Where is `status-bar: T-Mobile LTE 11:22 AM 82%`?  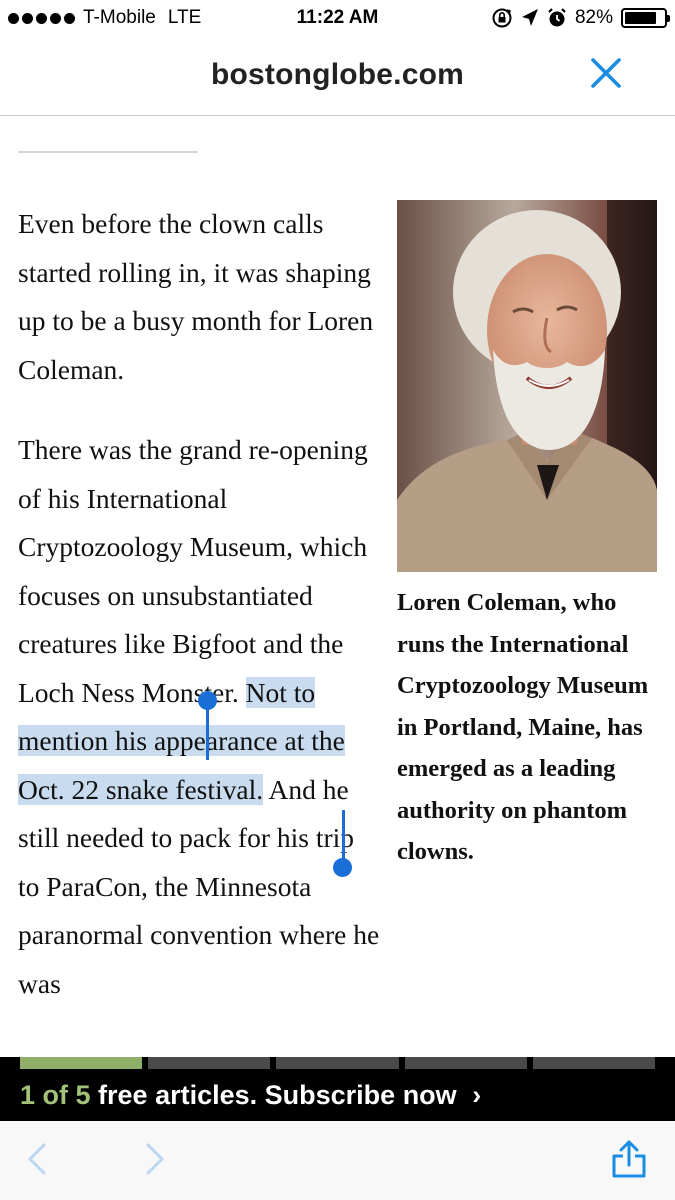 status-bar: T-Mobile LTE 11:22 AM 82% is located at coordinates (337, 19).